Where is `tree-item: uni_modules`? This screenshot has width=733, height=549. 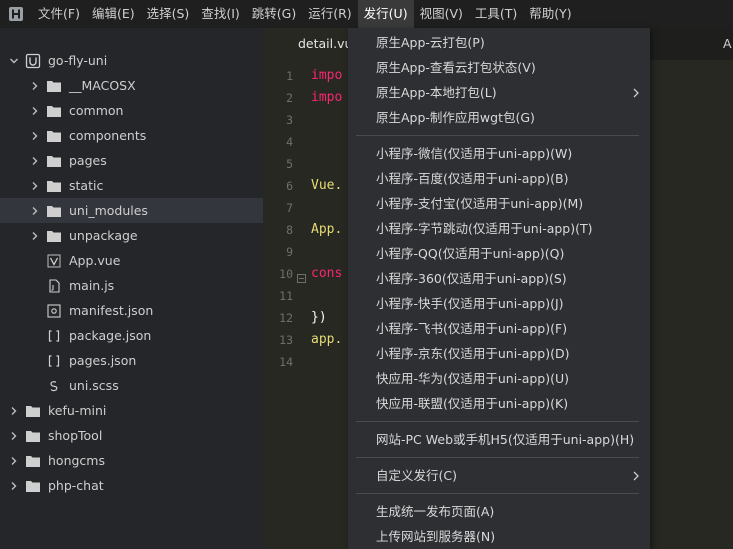 tree-item: uni_modules is located at coordinates (131, 210).